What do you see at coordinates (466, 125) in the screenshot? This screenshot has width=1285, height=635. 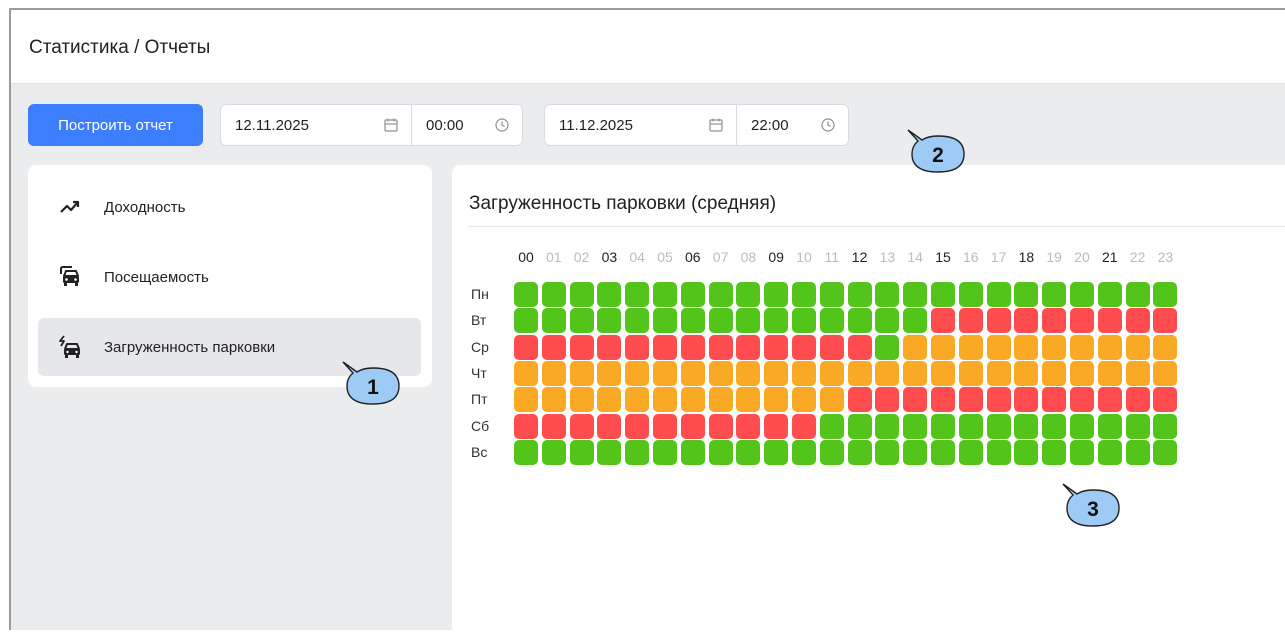 I see `start-time-field: 00:00` at bounding box center [466, 125].